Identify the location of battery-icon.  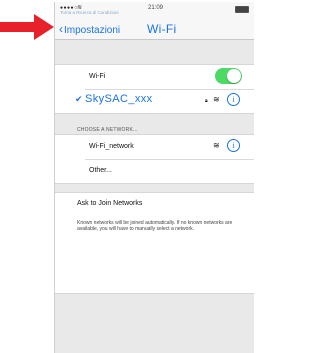
(242, 9).